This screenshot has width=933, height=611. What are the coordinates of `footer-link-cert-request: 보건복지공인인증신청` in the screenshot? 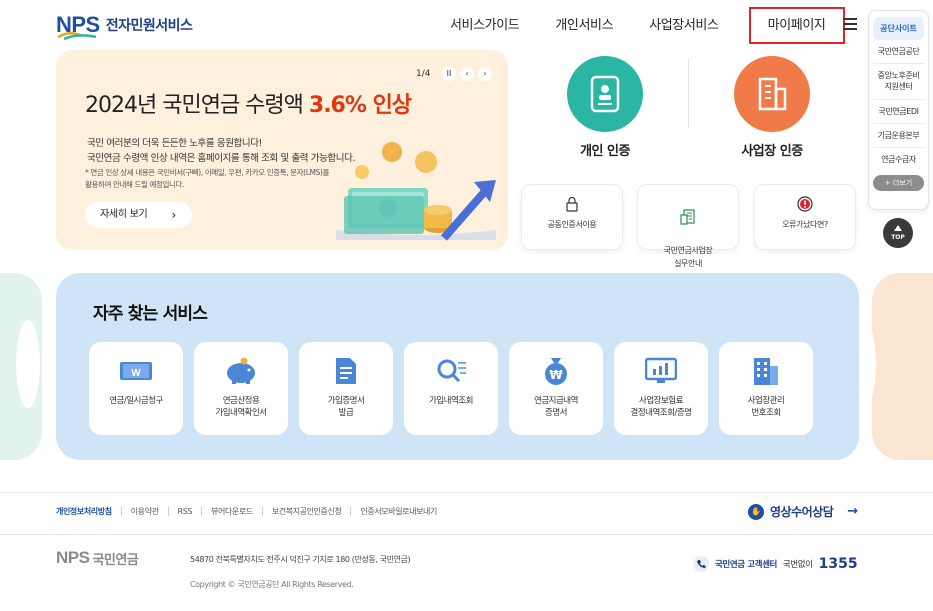 It's located at (306, 511).